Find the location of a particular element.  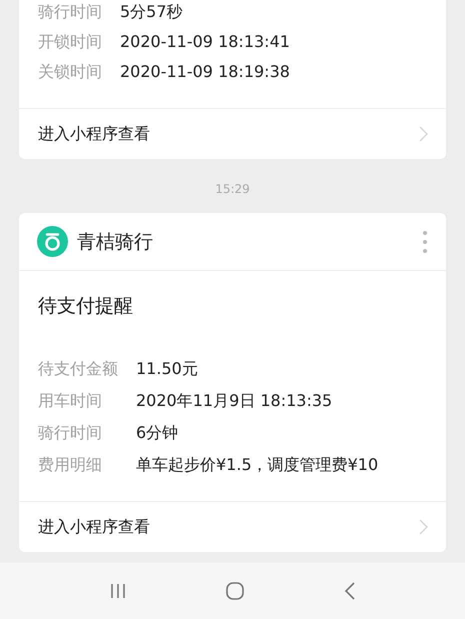

field-label: 开锁时间 is located at coordinates (70, 42).